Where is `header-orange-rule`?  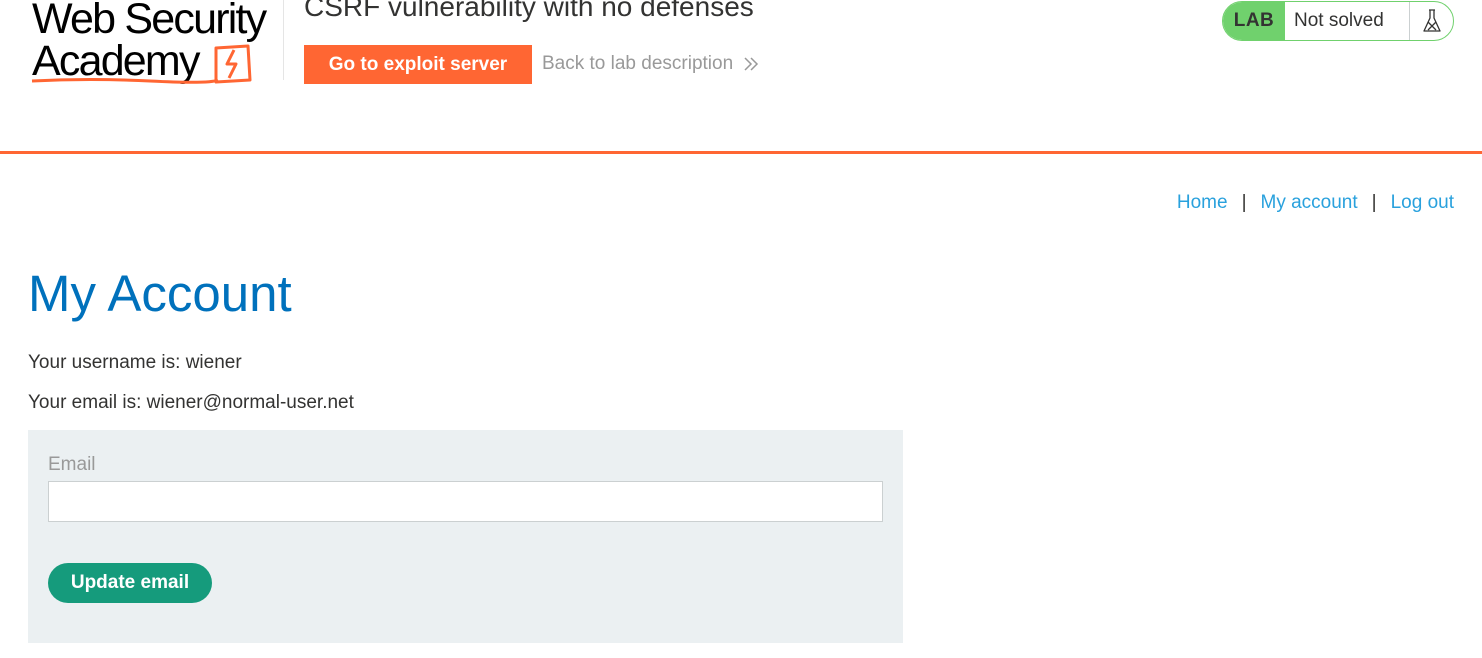
header-orange-rule is located at coordinates (741, 152).